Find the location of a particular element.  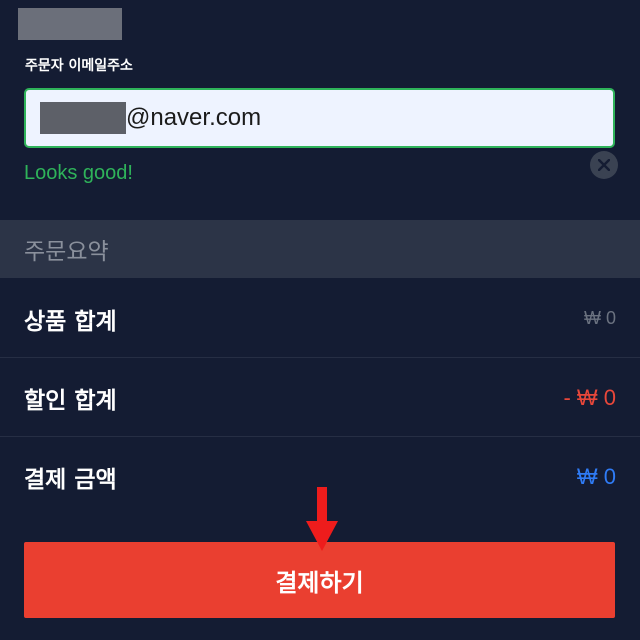

arrow-down-icon is located at coordinates (322, 519).